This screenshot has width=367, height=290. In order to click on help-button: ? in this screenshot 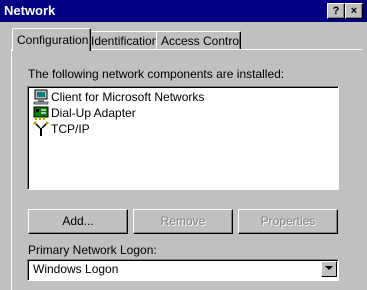, I will do `click(336, 11)`.